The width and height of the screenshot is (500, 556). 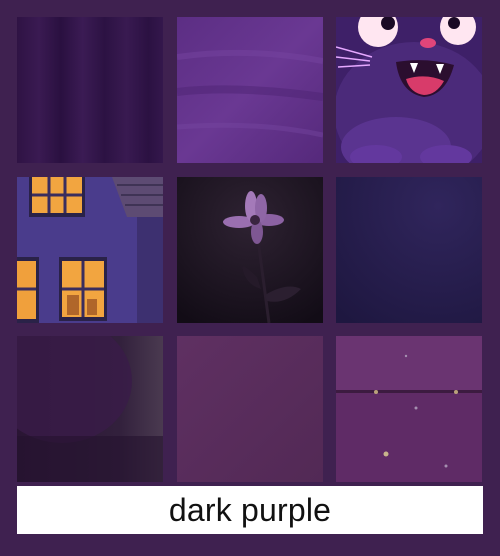 I want to click on cartoon-cat-image, so click(x=409, y=90).